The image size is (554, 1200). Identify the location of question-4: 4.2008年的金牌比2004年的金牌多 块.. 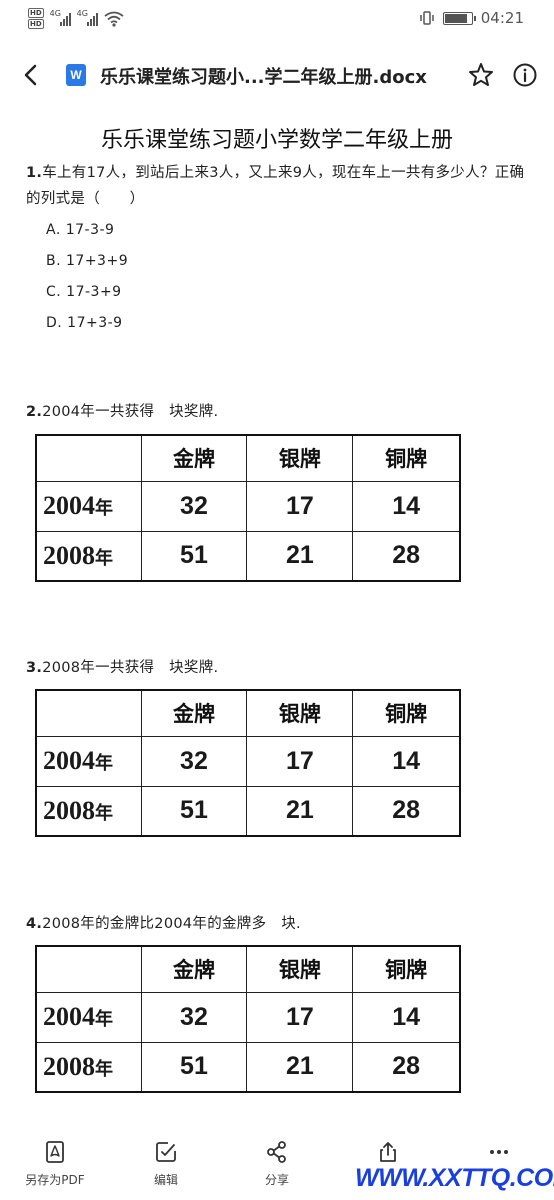
(163, 924).